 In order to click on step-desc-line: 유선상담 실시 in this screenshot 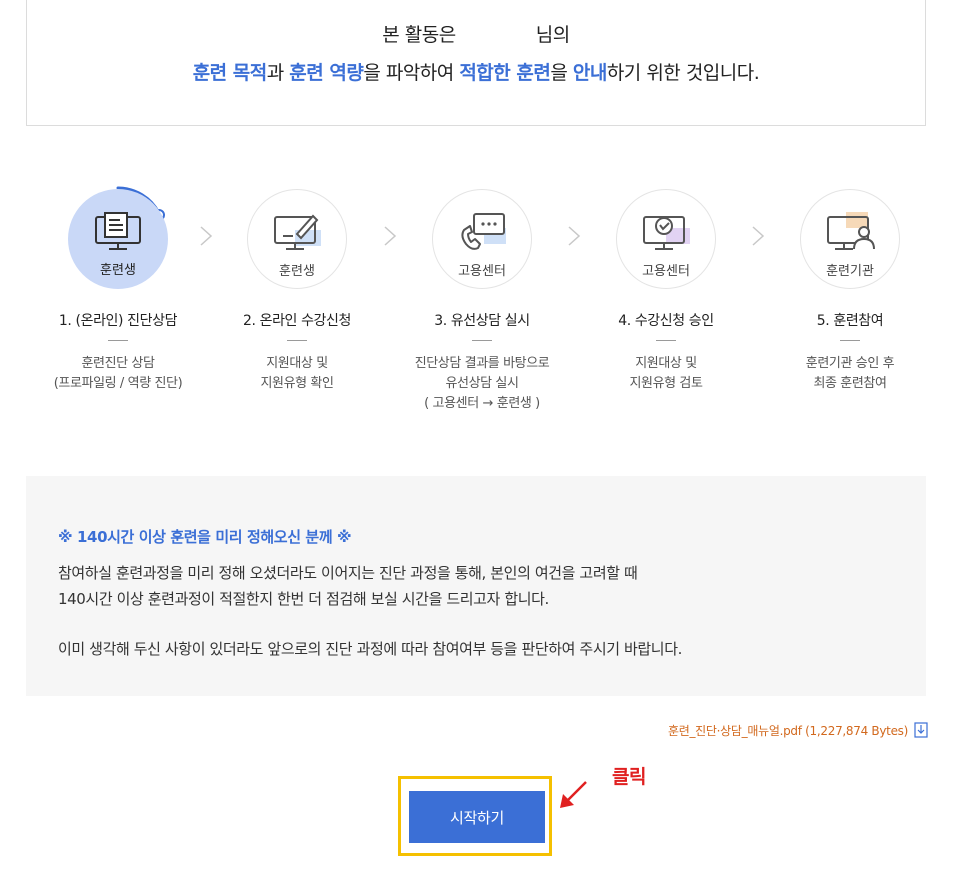, I will do `click(482, 383)`.